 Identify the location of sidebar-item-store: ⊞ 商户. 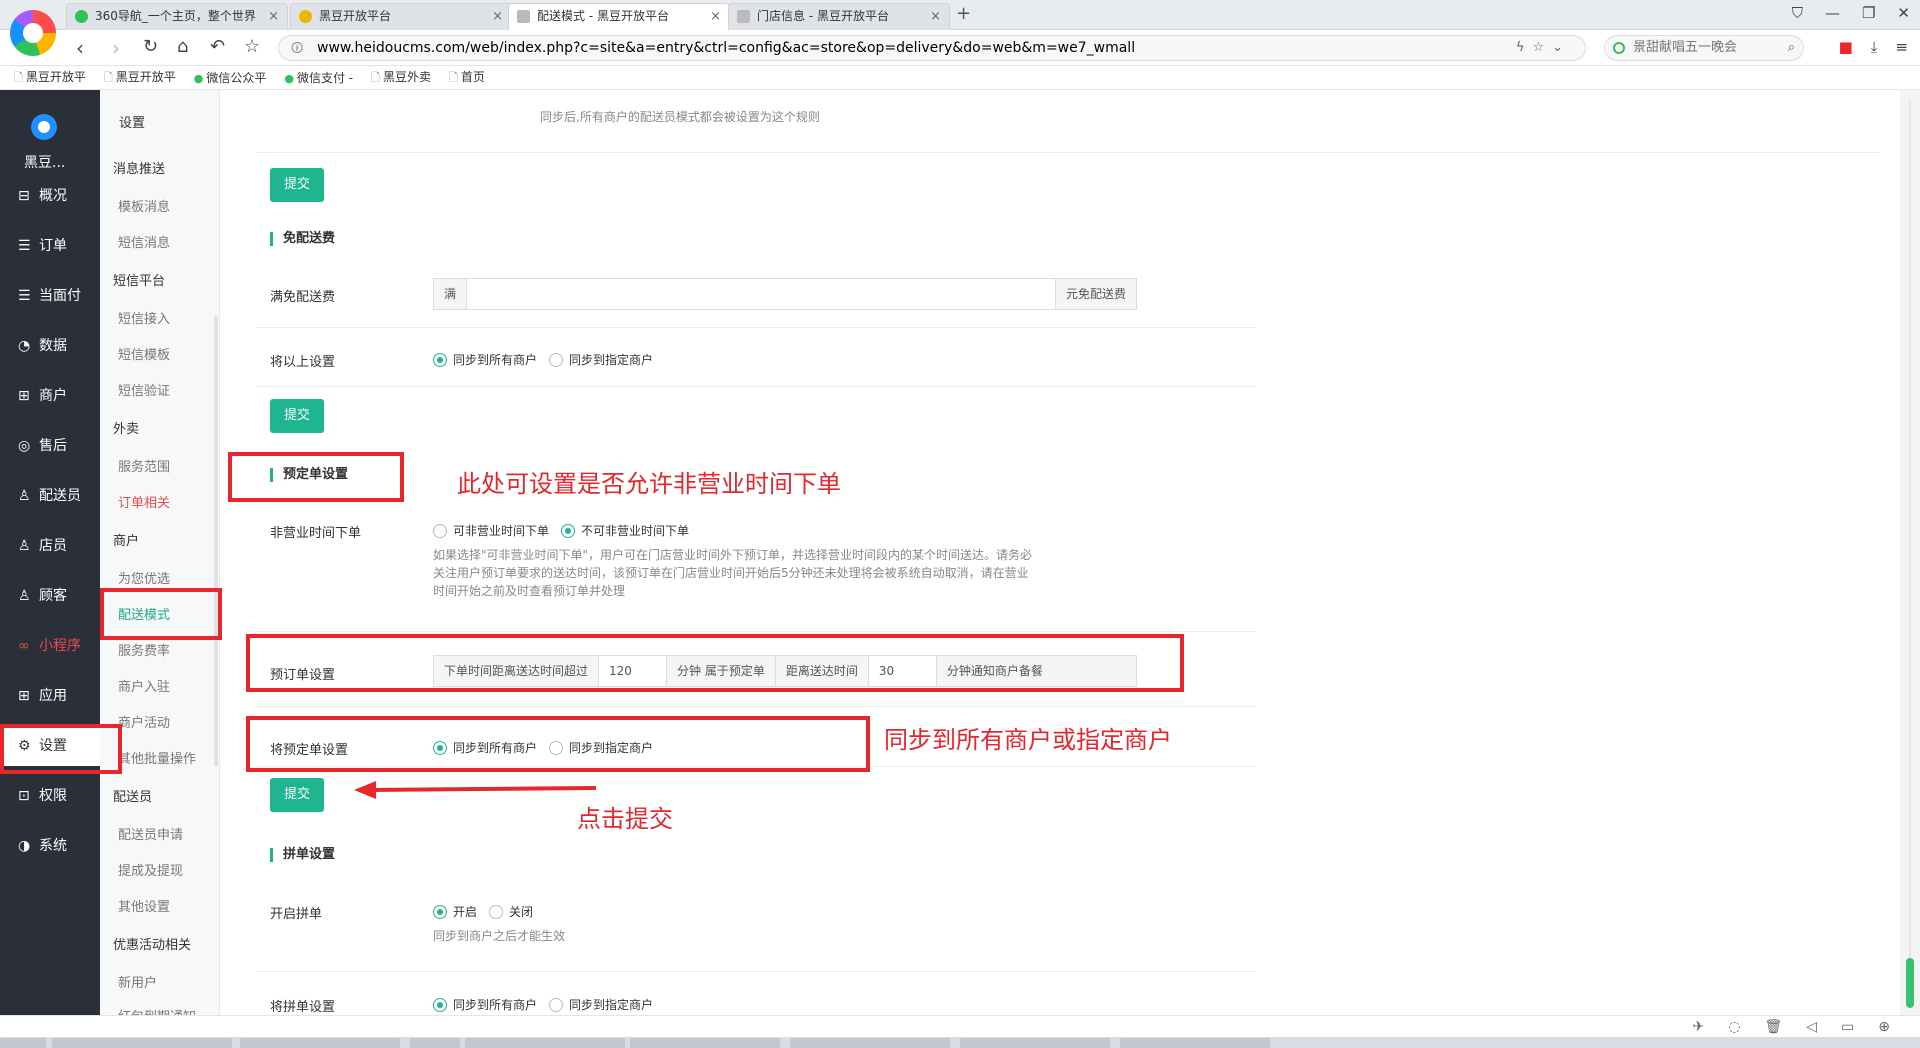
(50, 396).